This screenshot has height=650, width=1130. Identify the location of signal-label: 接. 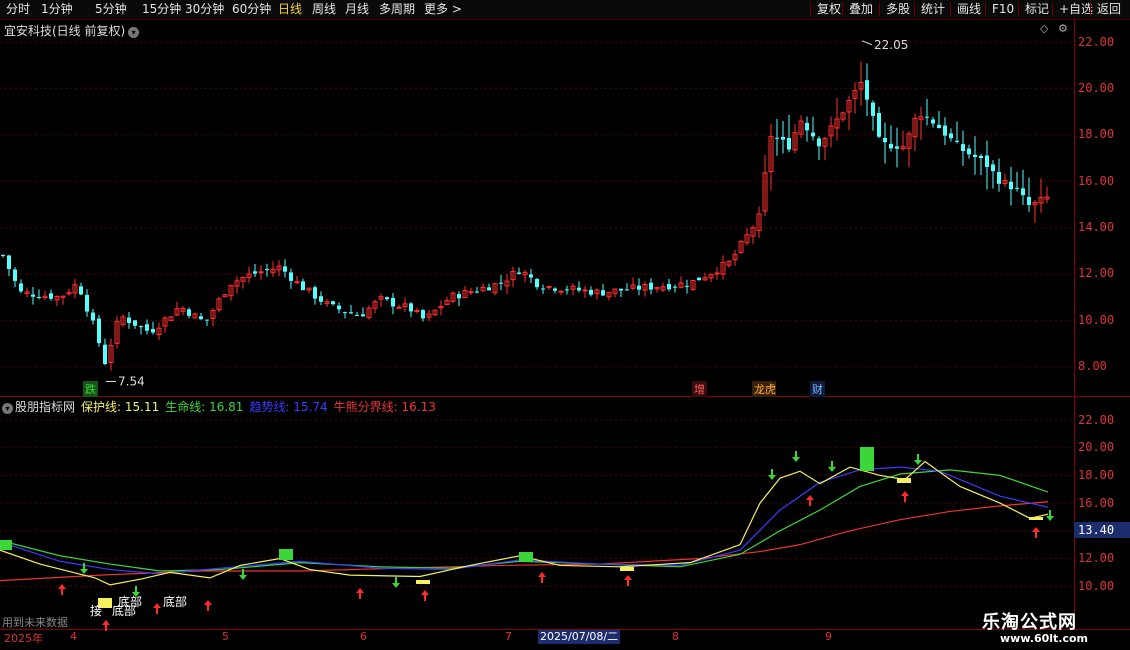
(96, 611).